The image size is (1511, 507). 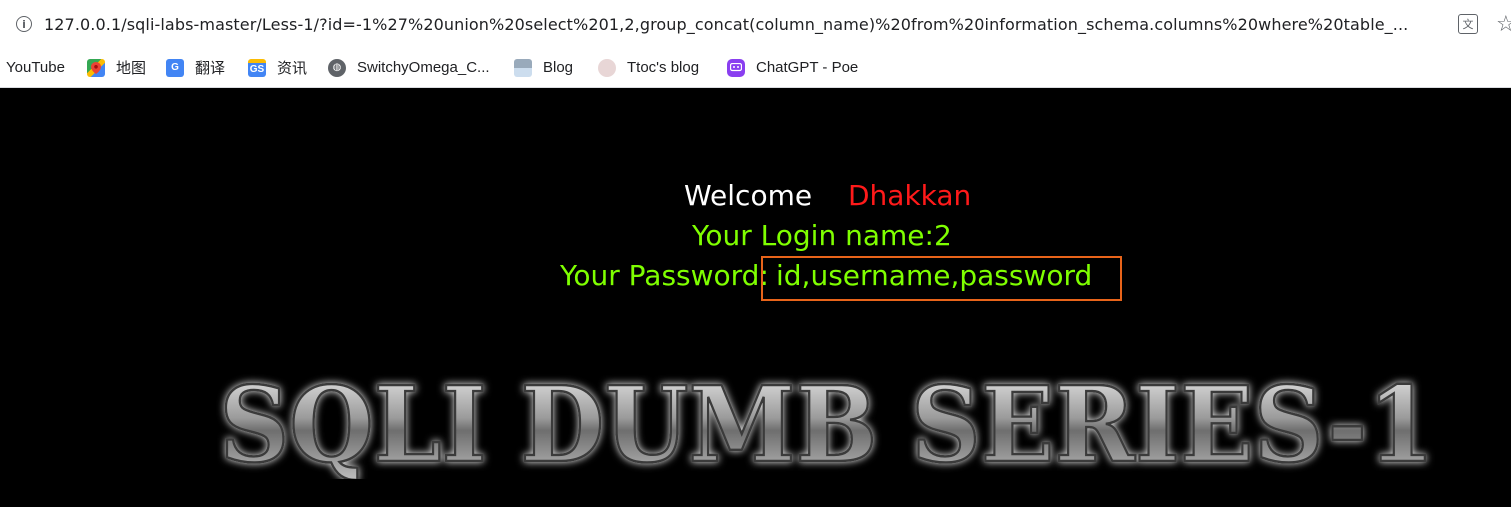 I want to click on maps-icon, so click(x=96, y=67).